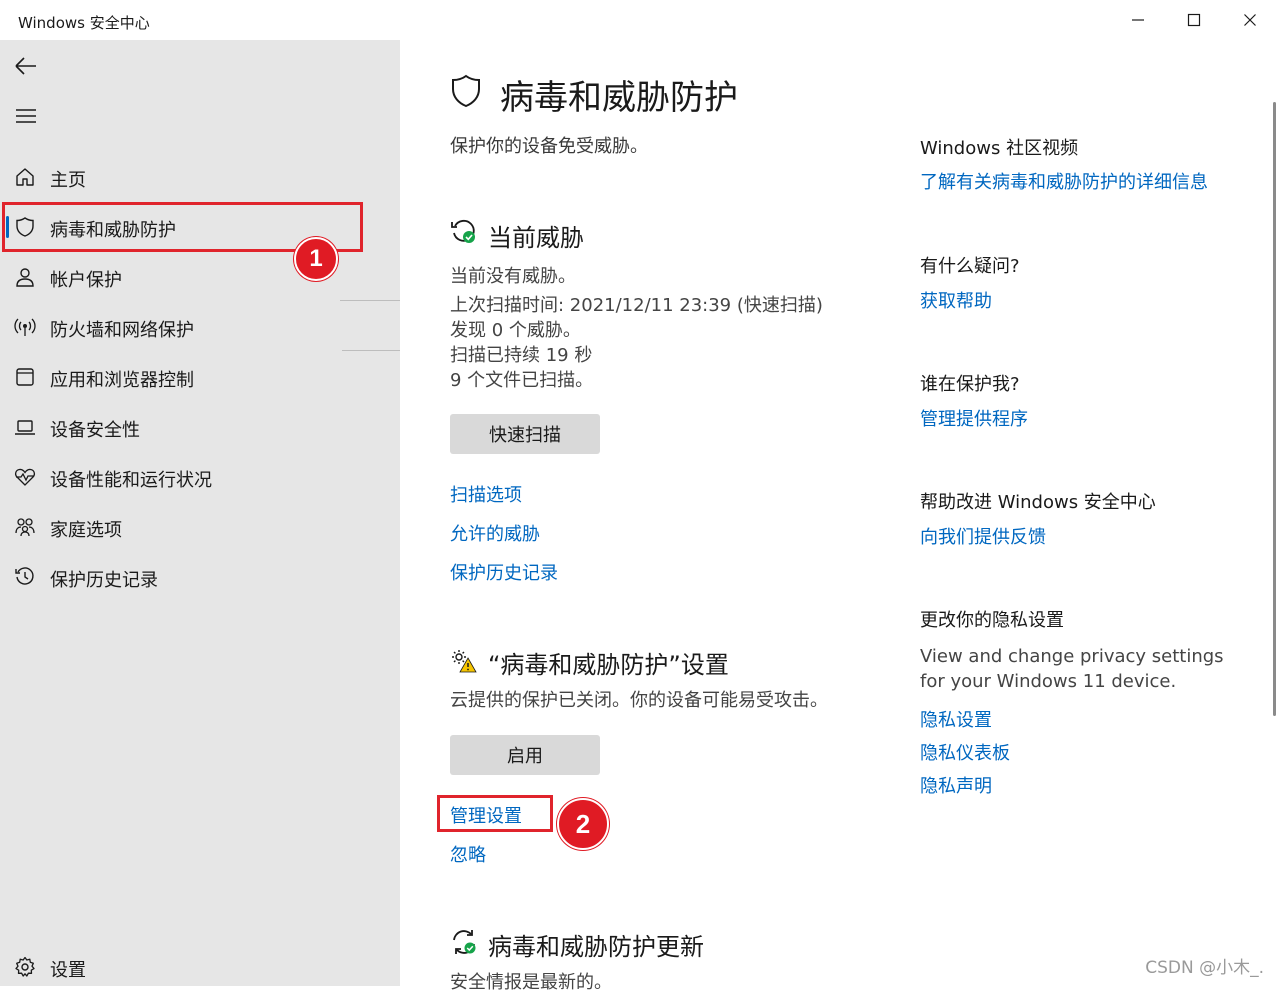  What do you see at coordinates (200, 527) in the screenshot?
I see `sidebar-item-family-options: 家庭选项` at bounding box center [200, 527].